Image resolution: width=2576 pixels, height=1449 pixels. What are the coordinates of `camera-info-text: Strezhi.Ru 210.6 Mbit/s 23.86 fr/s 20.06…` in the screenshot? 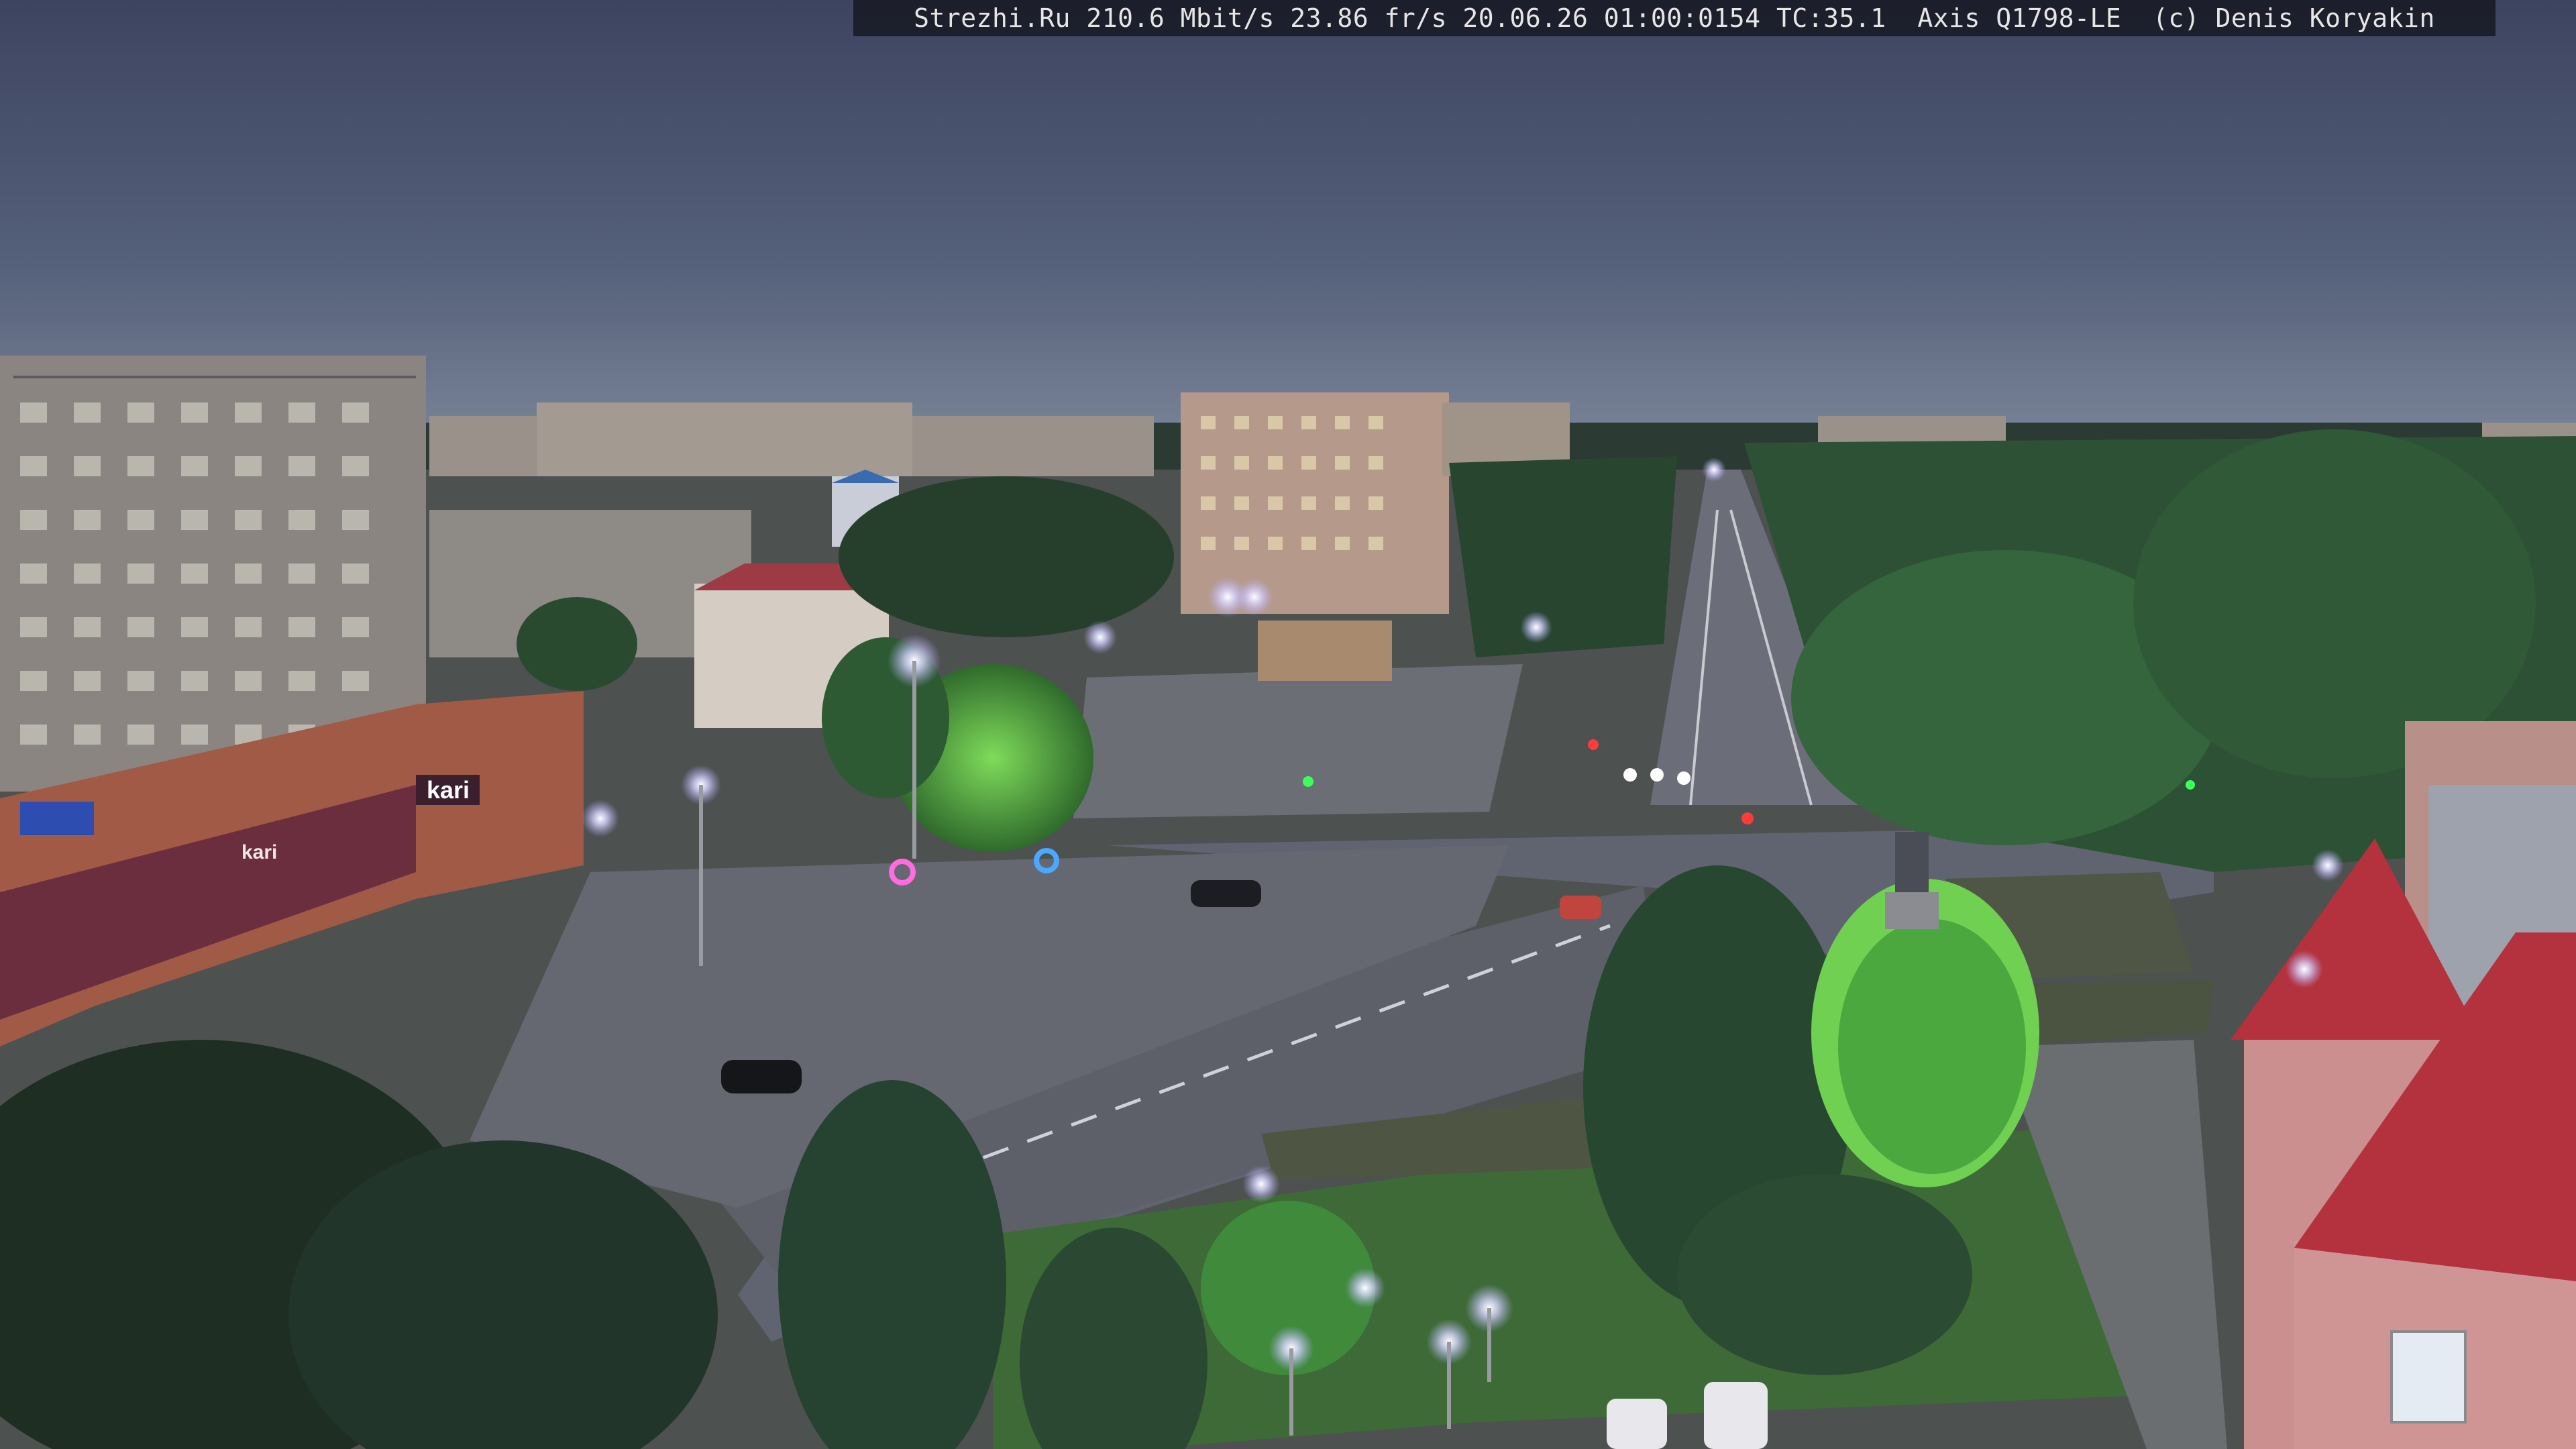 It's located at (1674, 18).